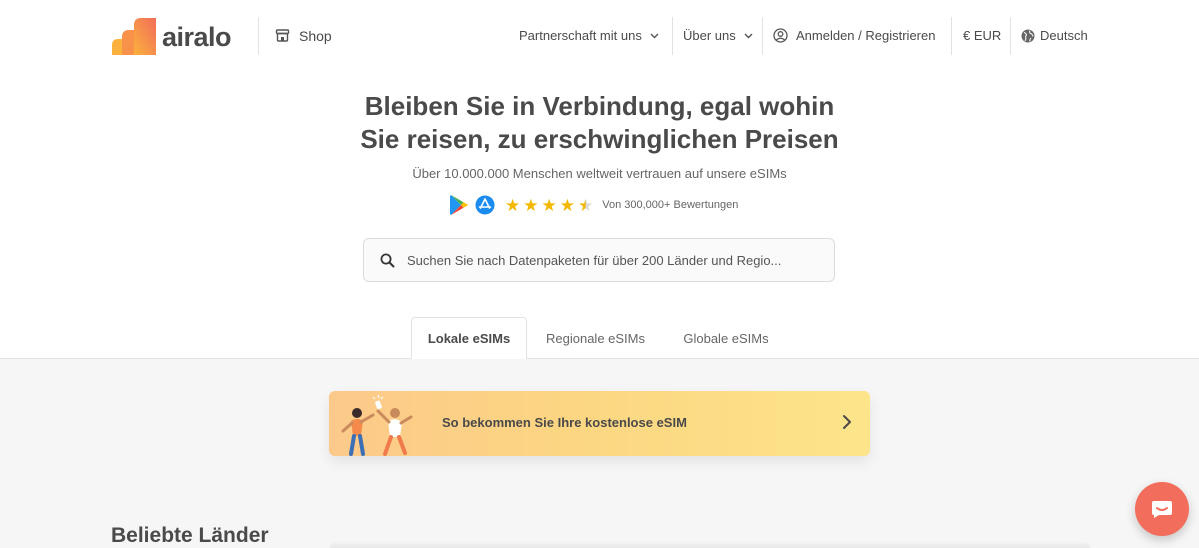 Image resolution: width=1199 pixels, height=548 pixels. What do you see at coordinates (866, 35) in the screenshot?
I see `nav-login-label: Anmelden / Registrieren` at bounding box center [866, 35].